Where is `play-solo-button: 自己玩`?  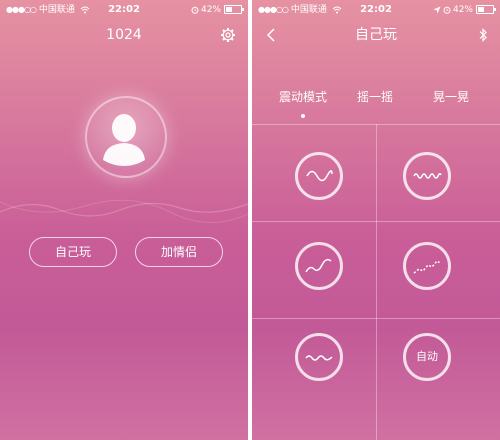
play-solo-button: 自己玩 is located at coordinates (73, 252).